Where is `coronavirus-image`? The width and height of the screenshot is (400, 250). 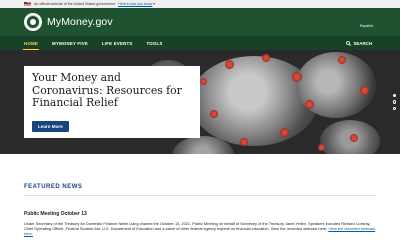
coronavirus-image is located at coordinates (254, 101).